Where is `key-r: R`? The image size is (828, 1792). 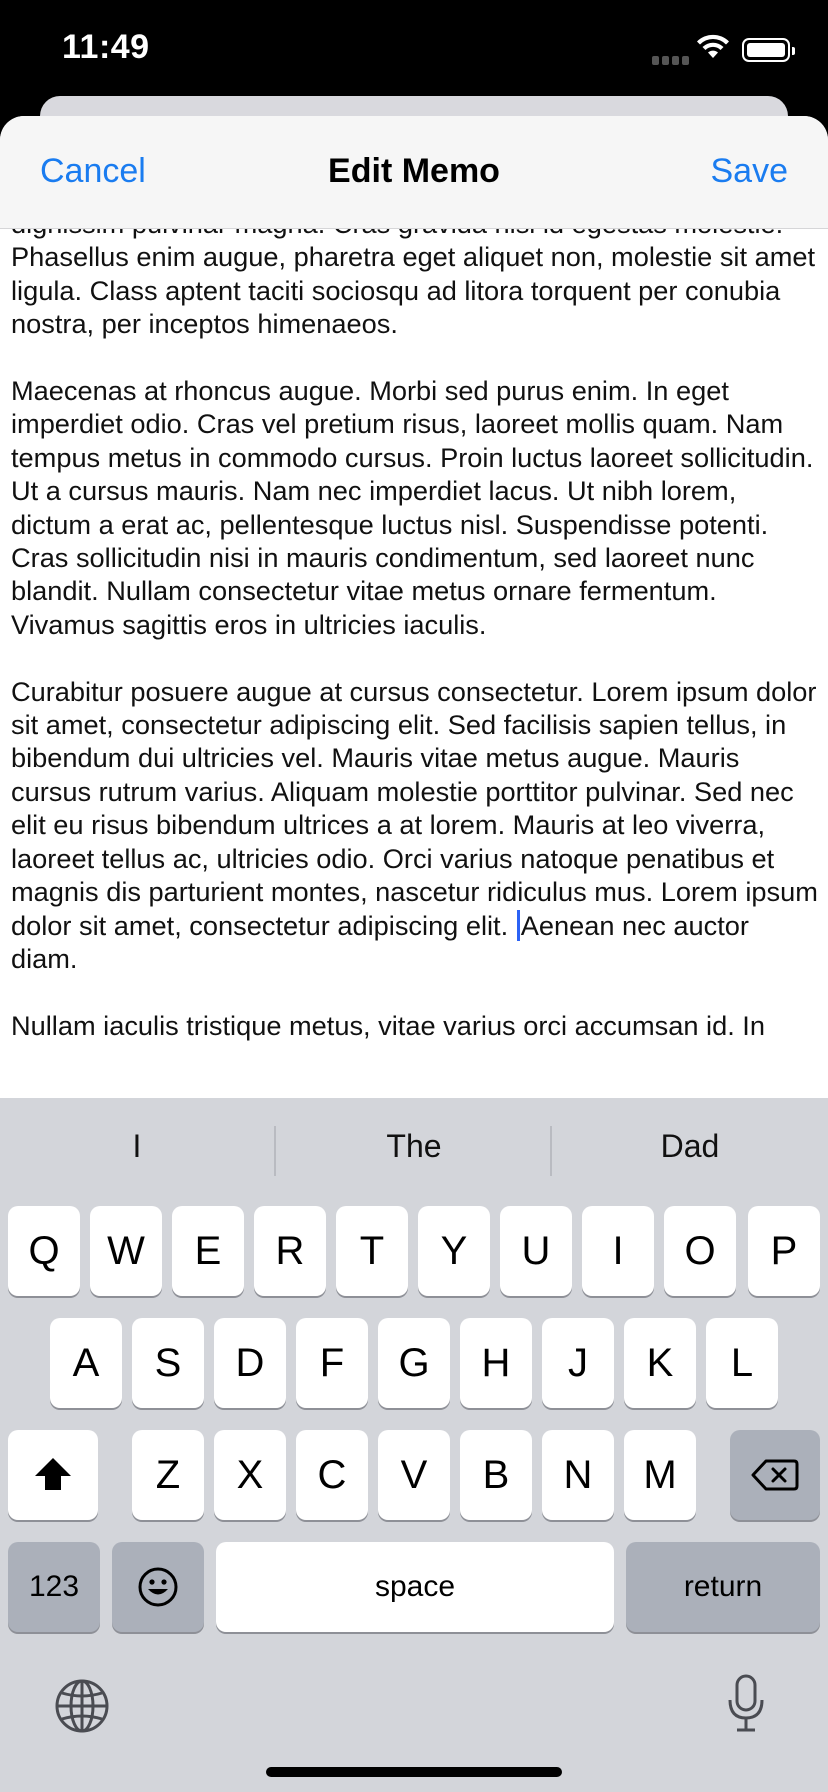
key-r: R is located at coordinates (290, 1251).